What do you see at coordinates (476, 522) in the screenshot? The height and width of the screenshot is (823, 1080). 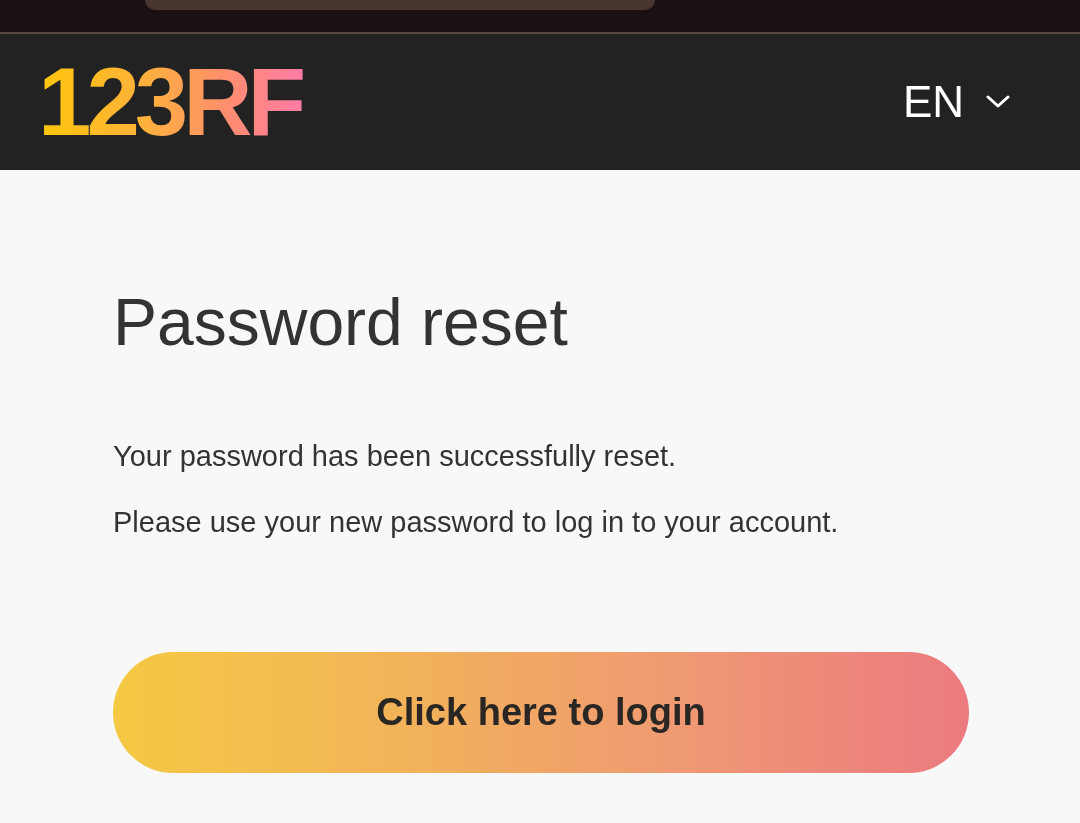 I see `message-text: Please use your new password to log in to your account.` at bounding box center [476, 522].